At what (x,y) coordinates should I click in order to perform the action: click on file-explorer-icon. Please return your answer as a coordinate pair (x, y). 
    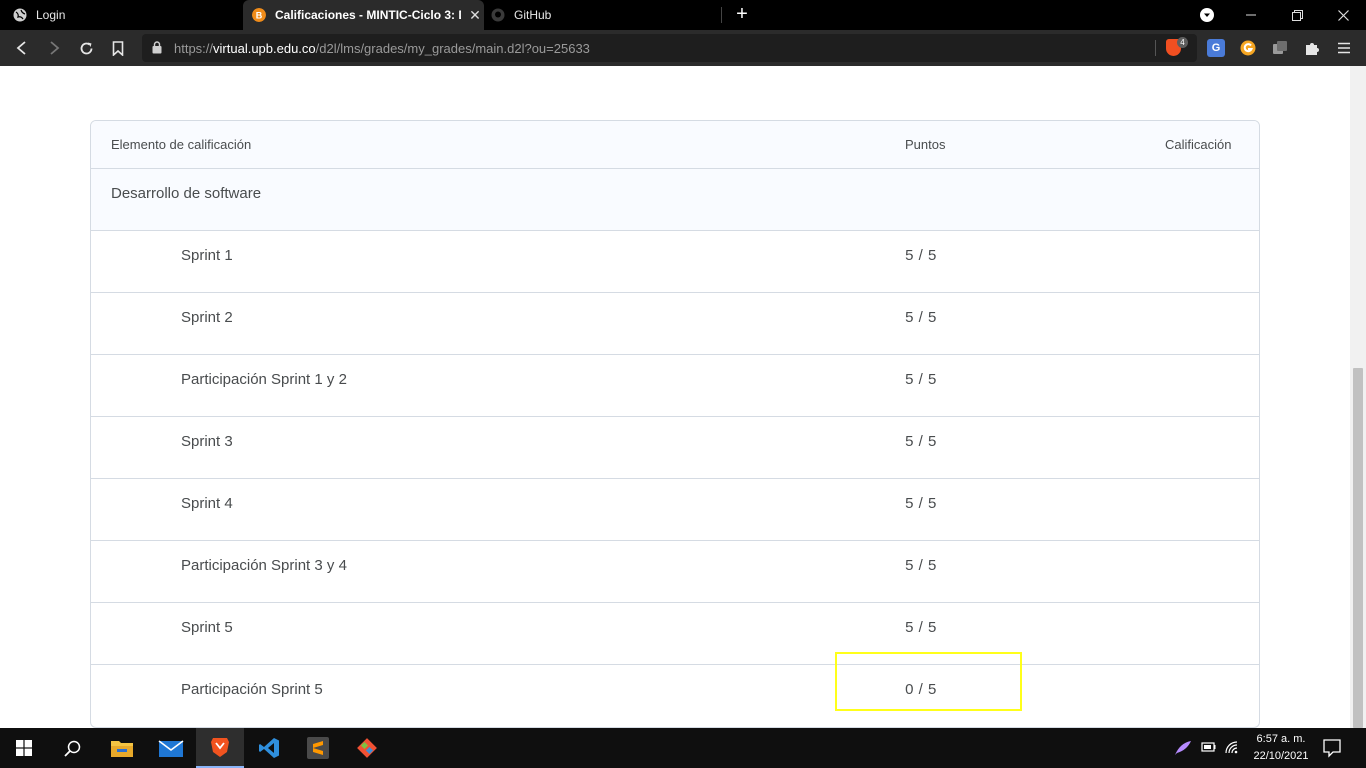
    Looking at the image, I should click on (122, 749).